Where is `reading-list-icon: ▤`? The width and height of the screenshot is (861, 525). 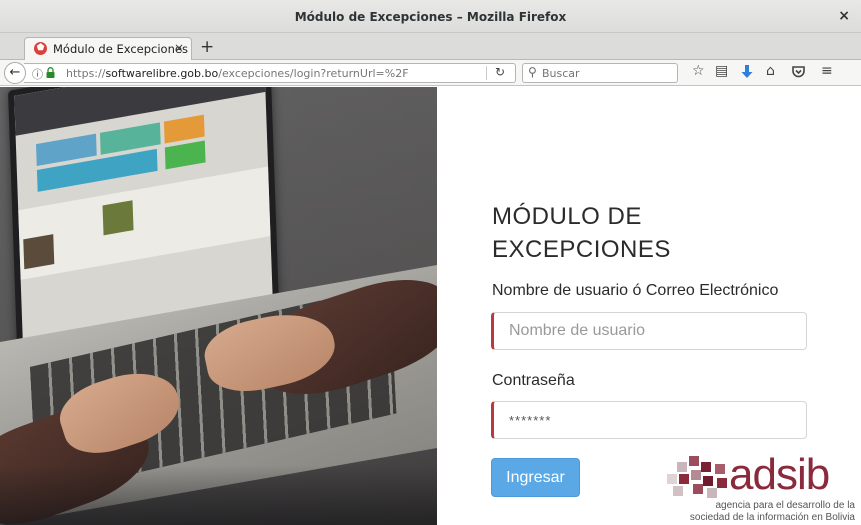
reading-list-icon: ▤ is located at coordinates (721, 71).